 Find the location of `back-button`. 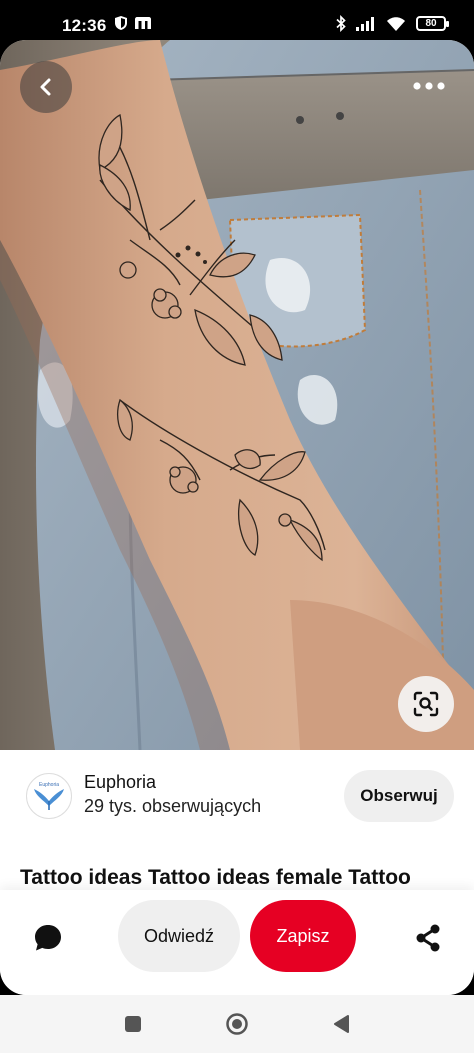

back-button is located at coordinates (46, 87).